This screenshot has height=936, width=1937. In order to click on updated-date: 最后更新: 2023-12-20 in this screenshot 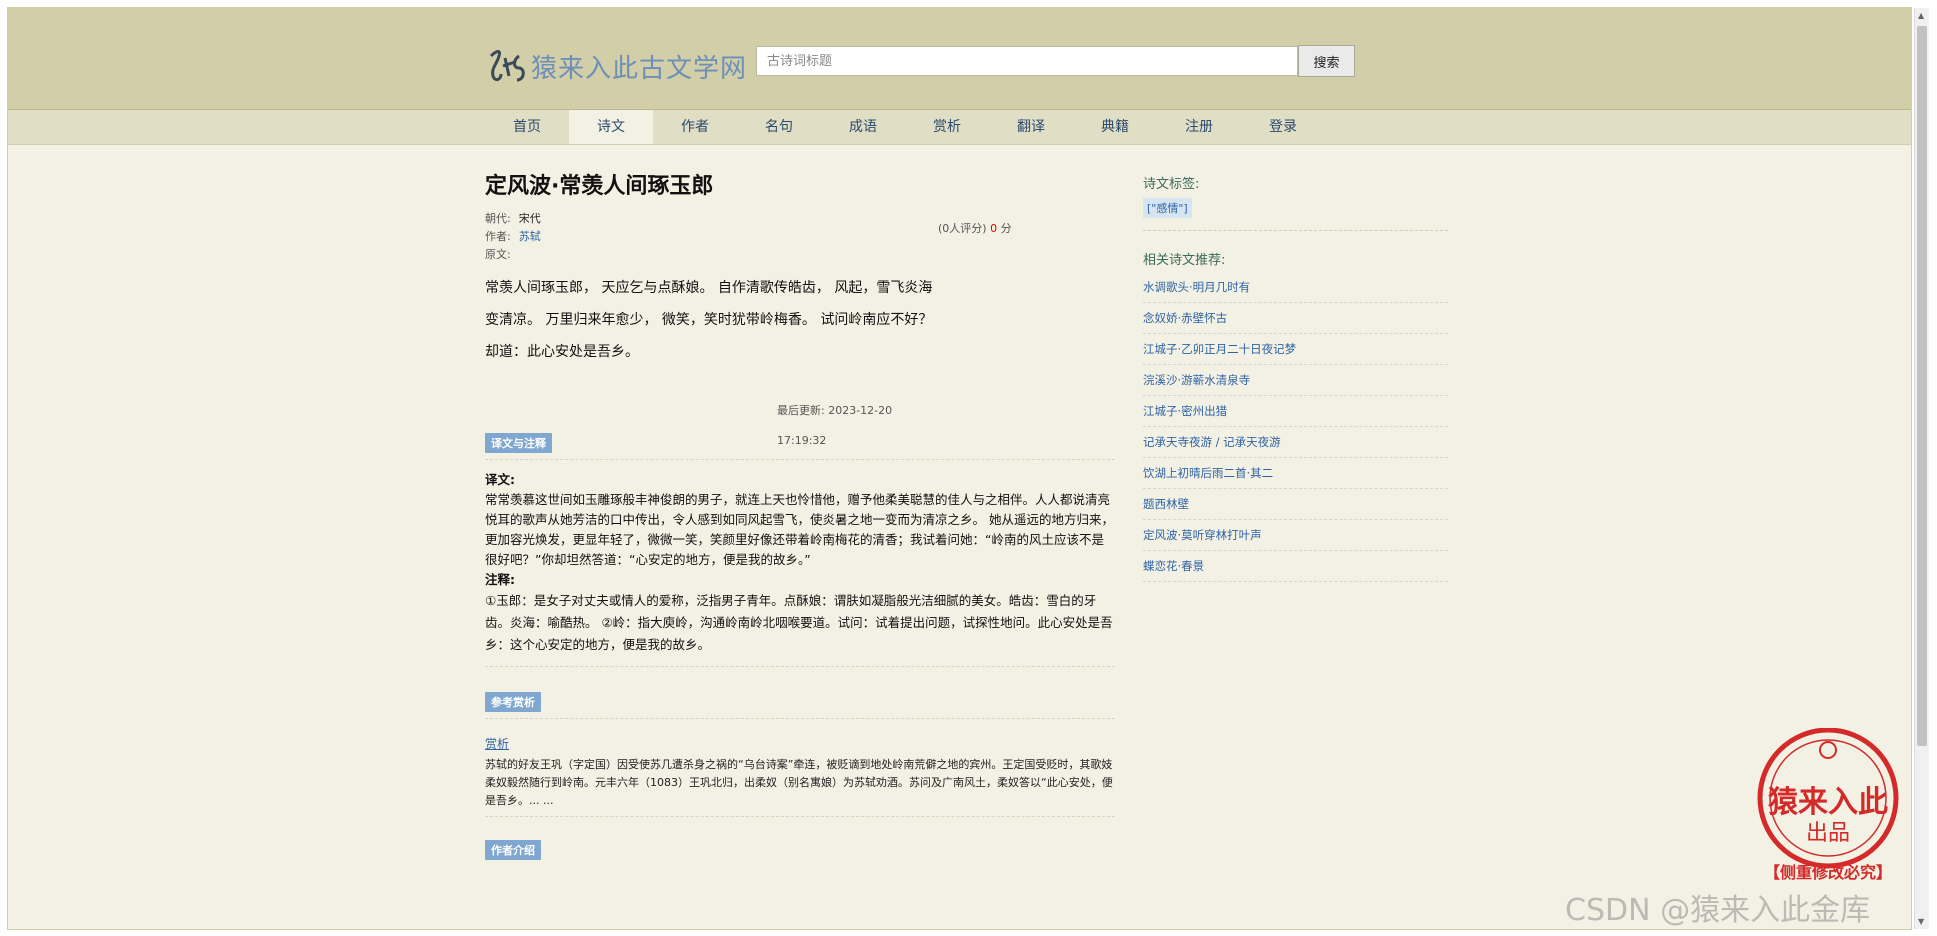, I will do `click(835, 410)`.